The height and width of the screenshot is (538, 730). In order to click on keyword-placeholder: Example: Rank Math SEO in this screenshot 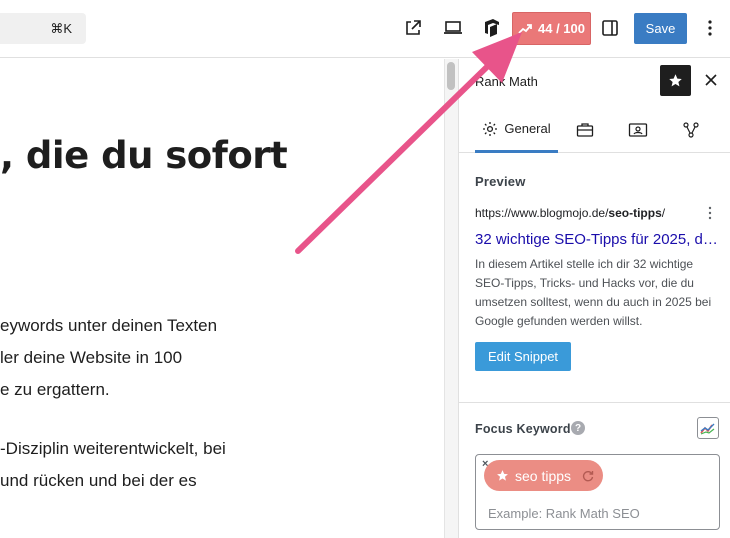, I will do `click(564, 513)`.